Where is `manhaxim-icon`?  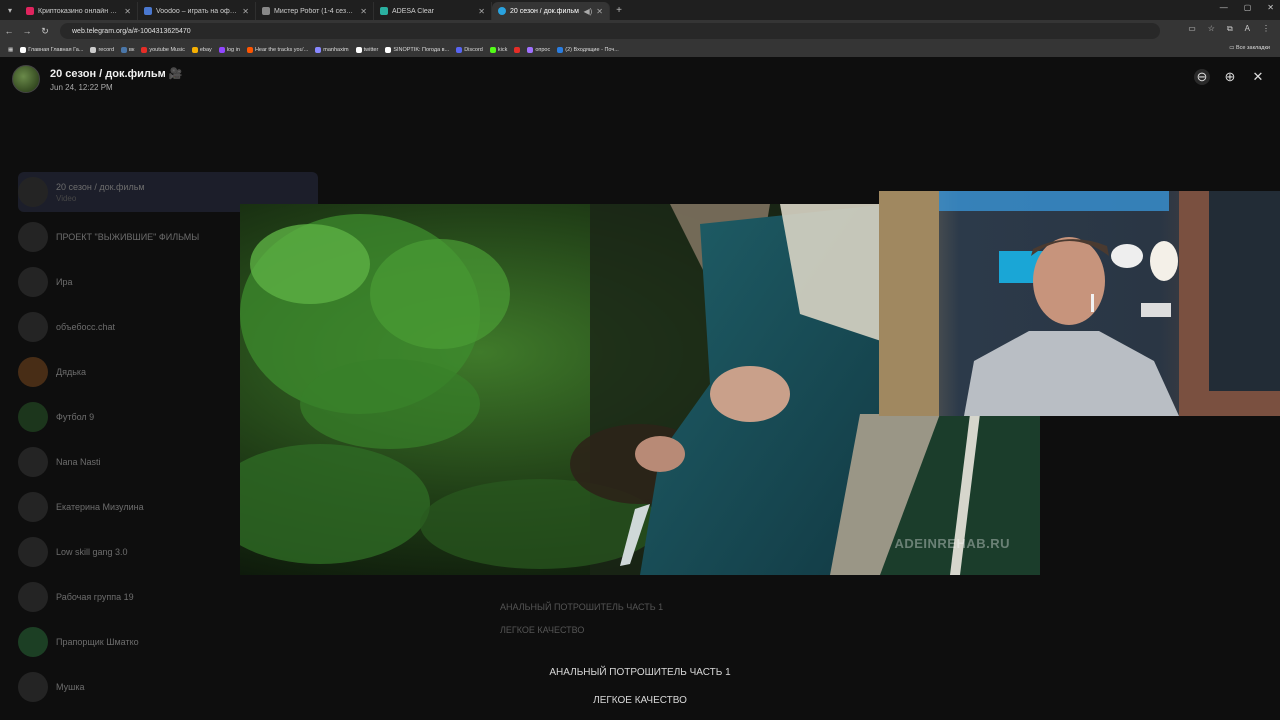 manhaxim-icon is located at coordinates (318, 49).